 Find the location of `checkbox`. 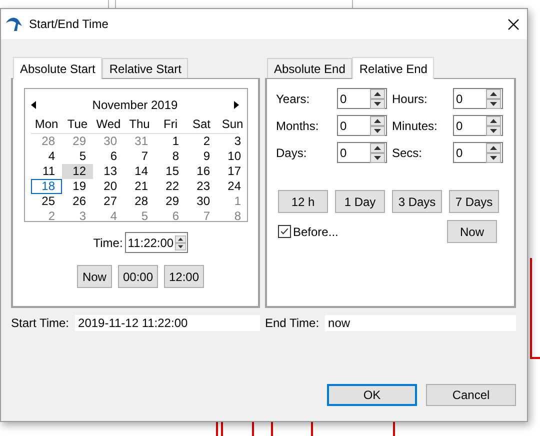

checkbox is located at coordinates (284, 231).